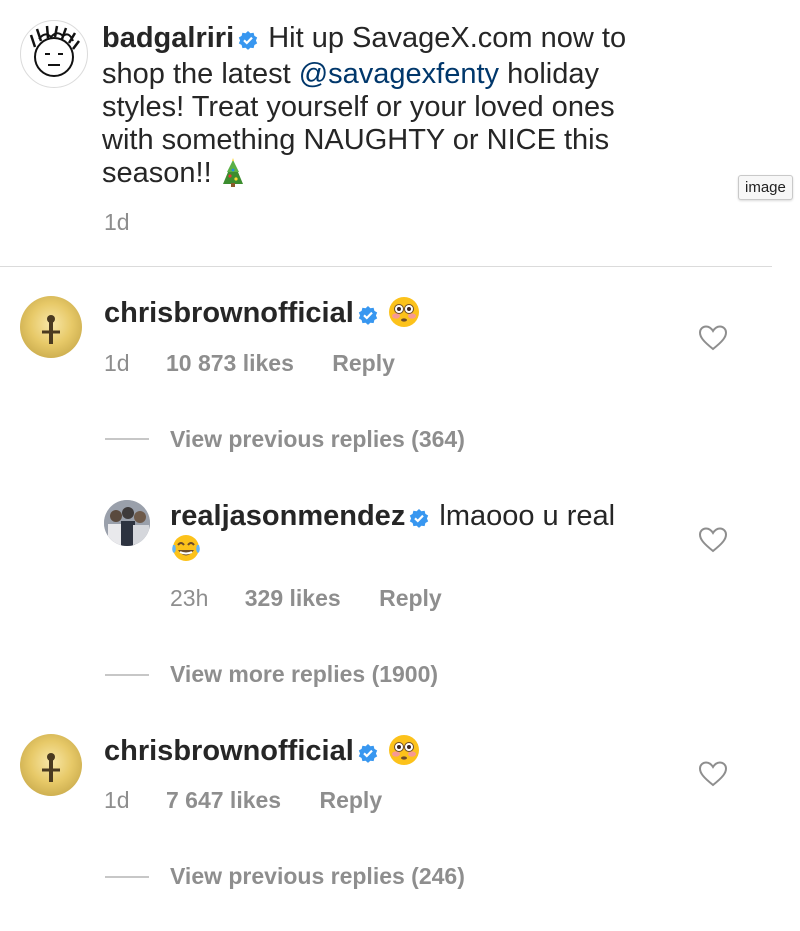  What do you see at coordinates (54, 51) in the screenshot?
I see `sketch-face-avatar-image` at bounding box center [54, 51].